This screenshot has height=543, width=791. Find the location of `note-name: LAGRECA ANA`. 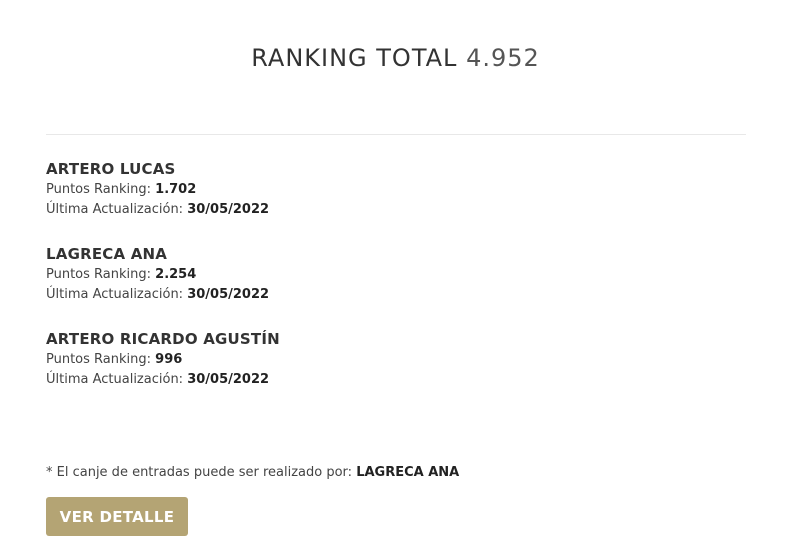

note-name: LAGRECA ANA is located at coordinates (408, 472).